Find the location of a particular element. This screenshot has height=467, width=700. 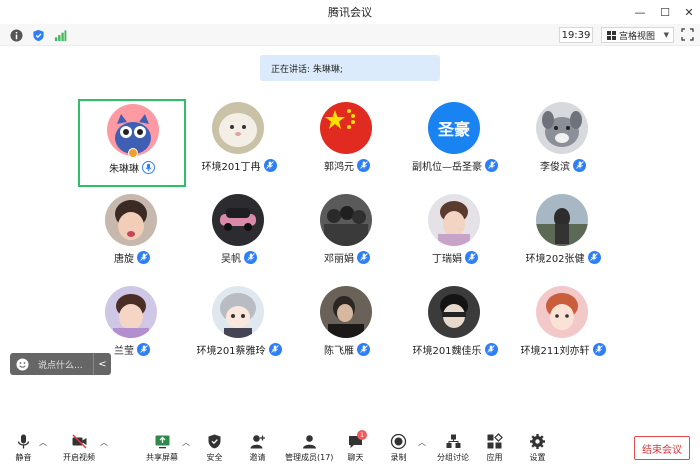

share-screen-button: 共享屏幕 is located at coordinates (162, 448).